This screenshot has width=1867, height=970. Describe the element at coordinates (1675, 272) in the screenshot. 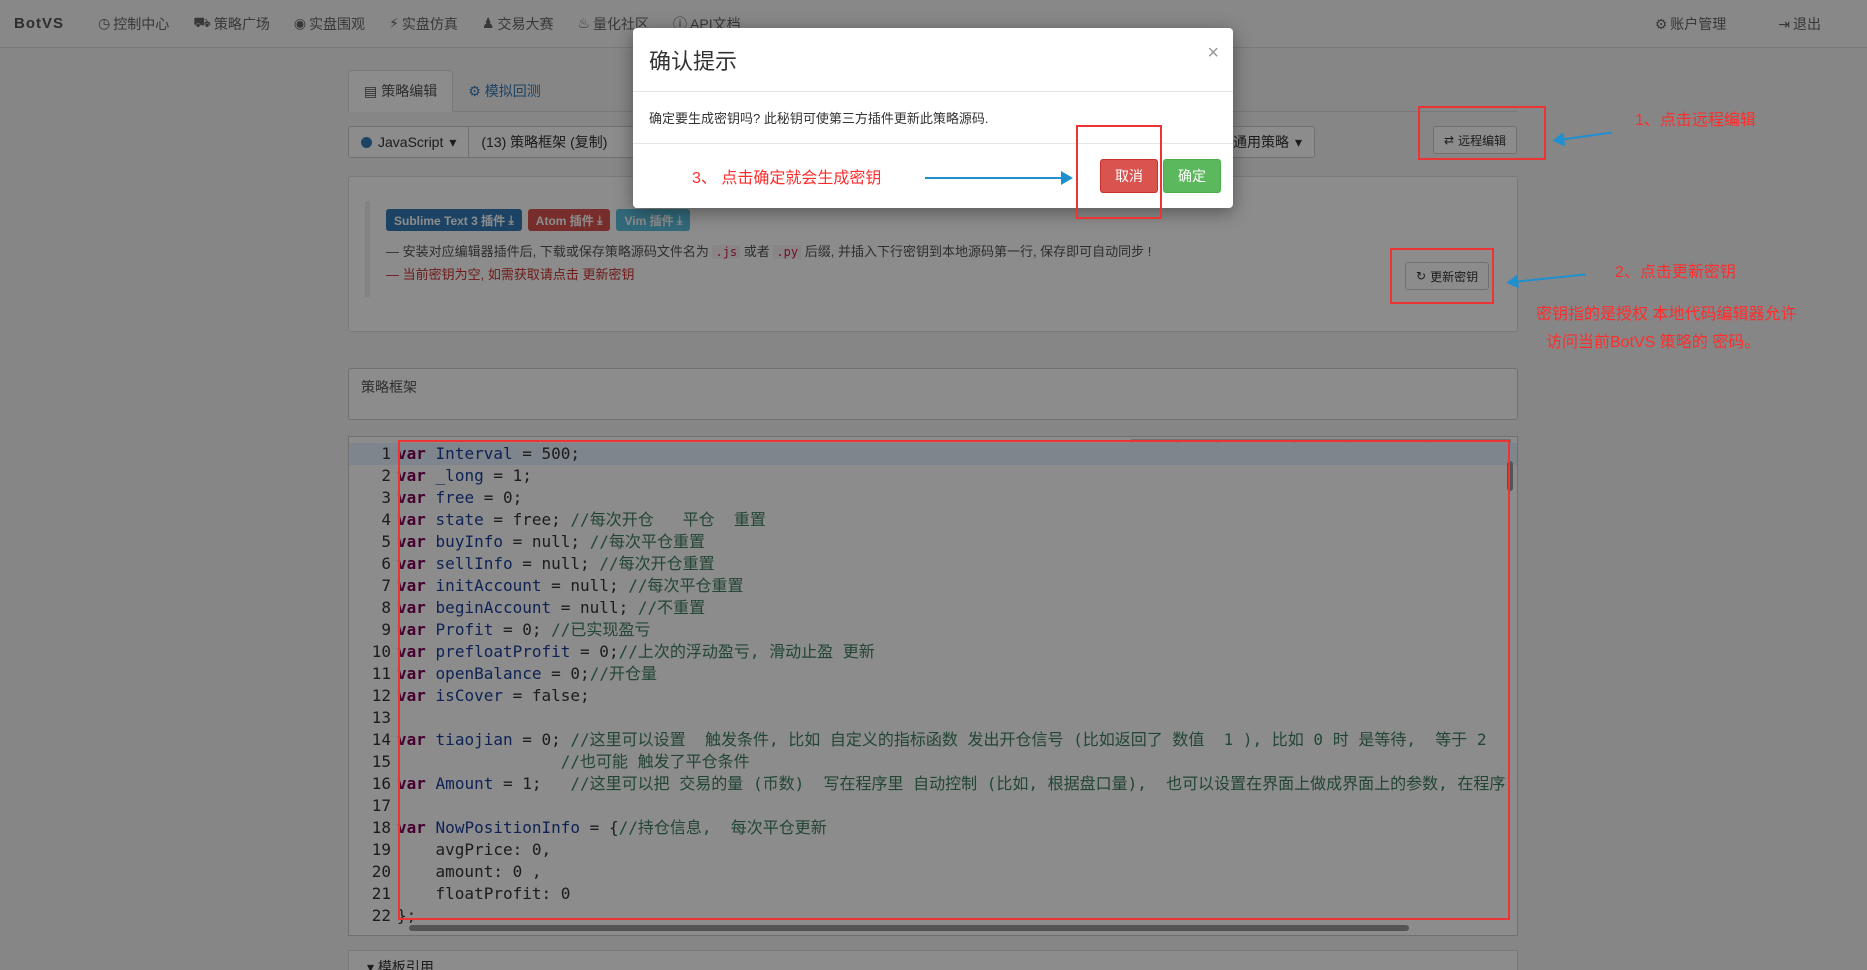

I see `annotation-step2: 2、点击更新密钥` at that location.